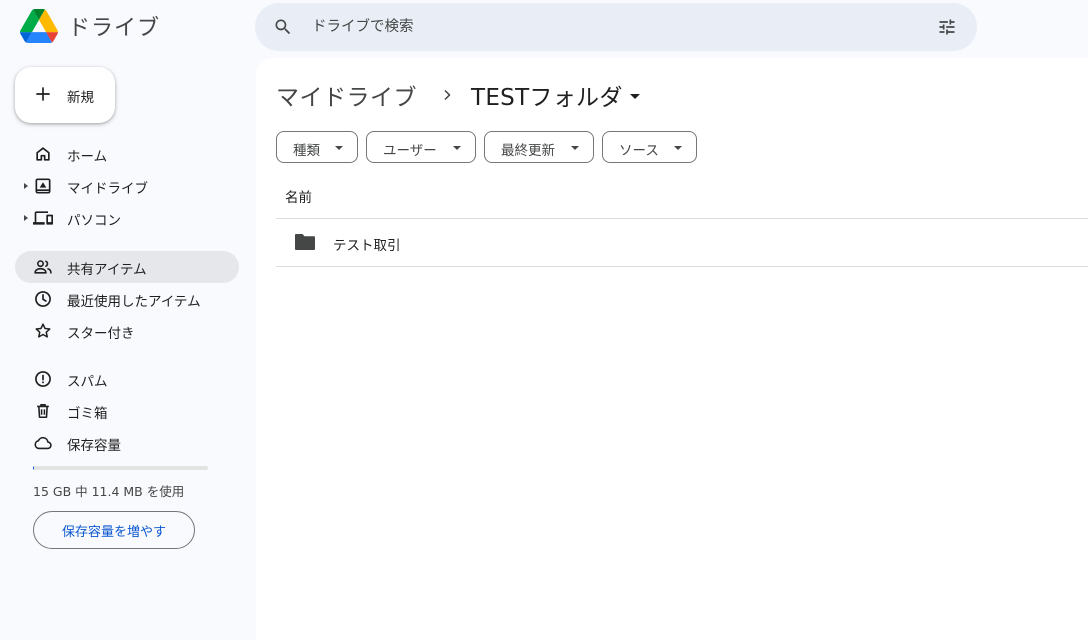 The width and height of the screenshot is (1088, 640). I want to click on search-bar, so click(616, 27).